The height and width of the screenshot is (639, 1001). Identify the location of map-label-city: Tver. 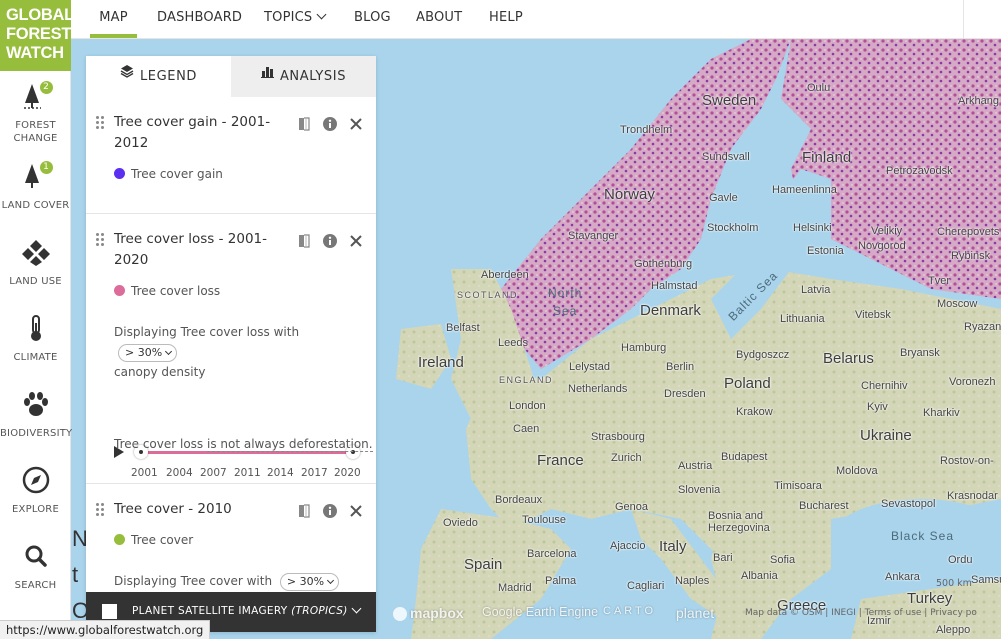
(939, 281).